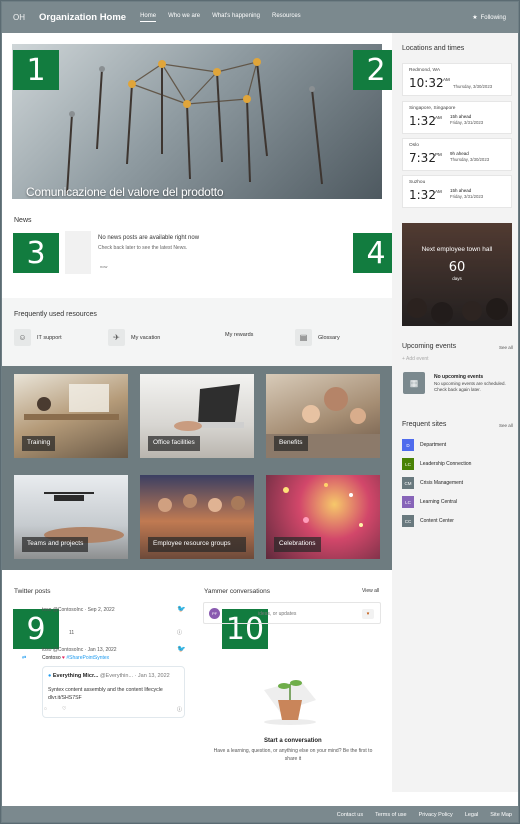 The width and height of the screenshot is (520, 824). I want to click on hero-banner: Comunicazione del valore del prodotto, so click(197, 121).